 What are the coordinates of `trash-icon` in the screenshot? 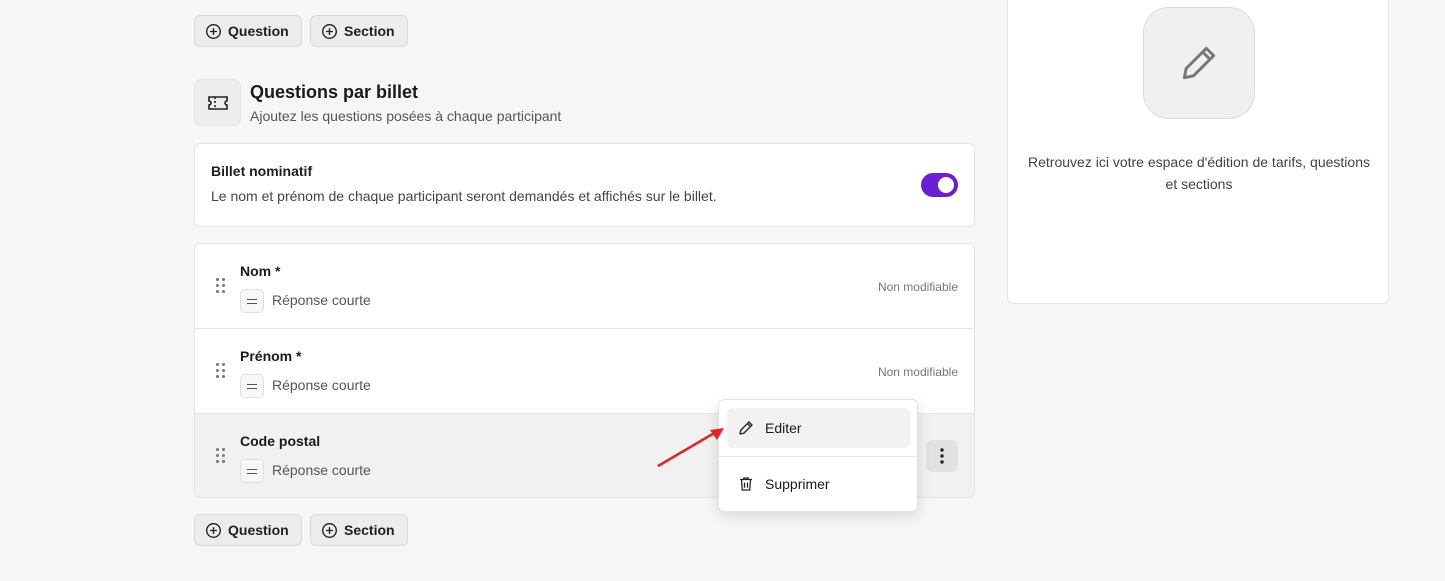 It's located at (746, 484).